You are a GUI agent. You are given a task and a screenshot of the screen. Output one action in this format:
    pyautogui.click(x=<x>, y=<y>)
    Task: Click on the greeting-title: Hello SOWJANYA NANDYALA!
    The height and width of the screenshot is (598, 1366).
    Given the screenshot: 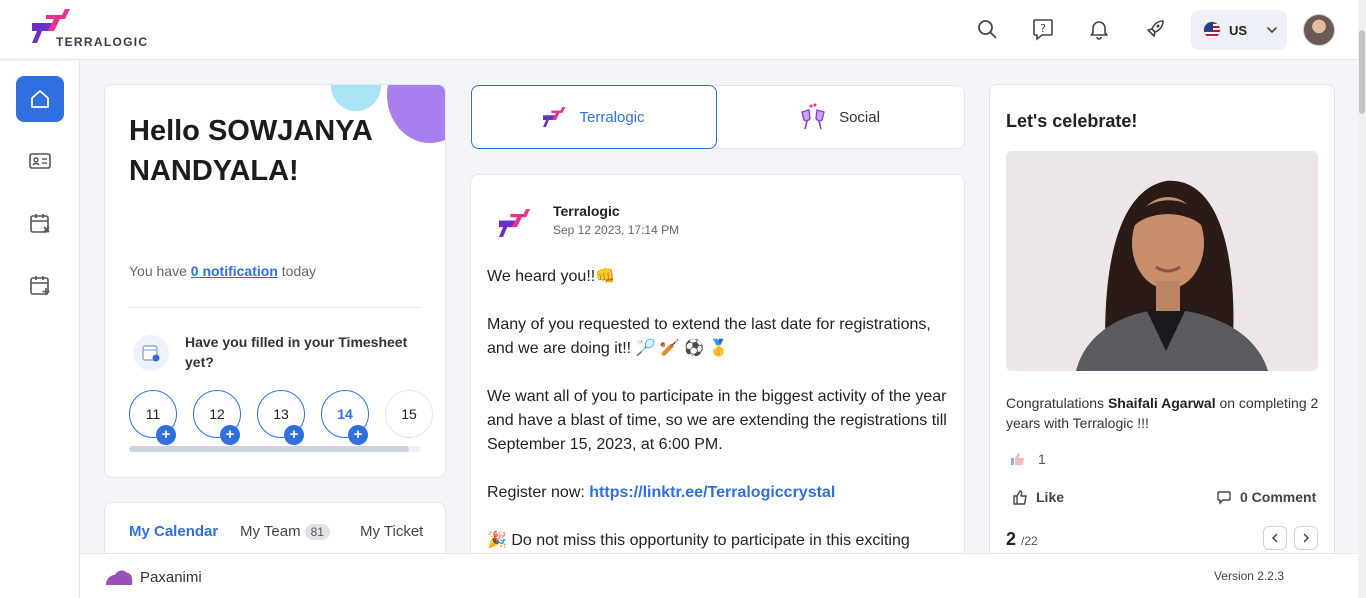 What is the action you would take?
    pyautogui.click(x=250, y=151)
    